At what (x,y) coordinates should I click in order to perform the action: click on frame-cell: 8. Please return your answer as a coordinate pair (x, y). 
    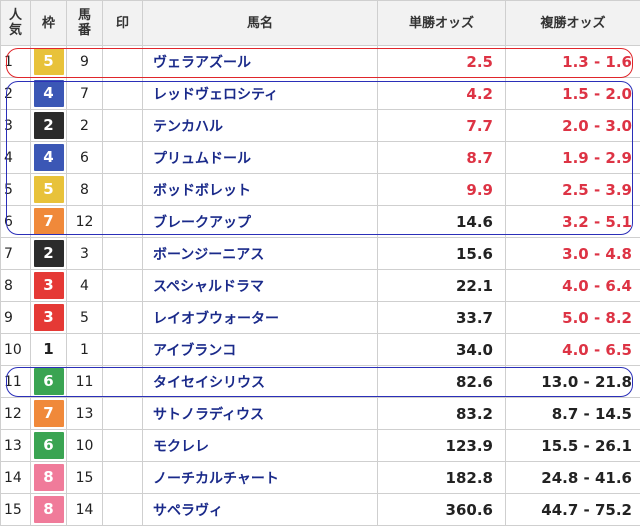
    Looking at the image, I should click on (49, 510).